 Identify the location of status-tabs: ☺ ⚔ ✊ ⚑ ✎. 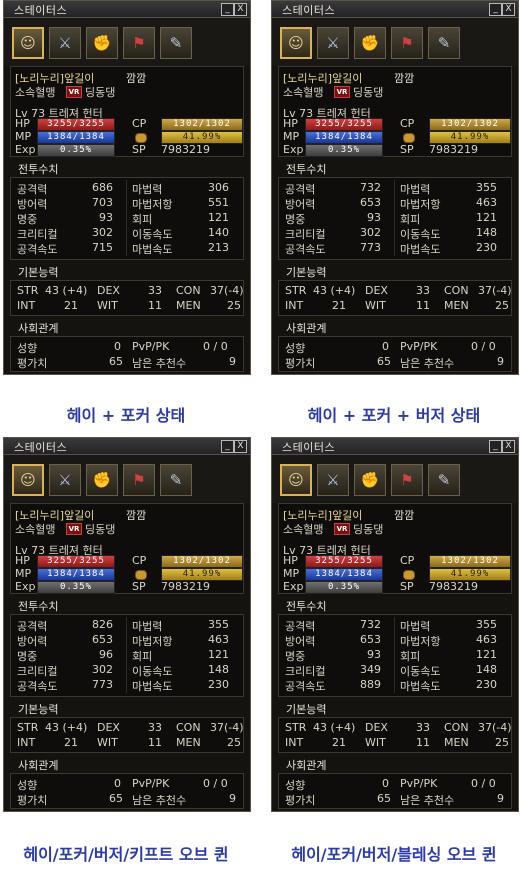
(395, 42).